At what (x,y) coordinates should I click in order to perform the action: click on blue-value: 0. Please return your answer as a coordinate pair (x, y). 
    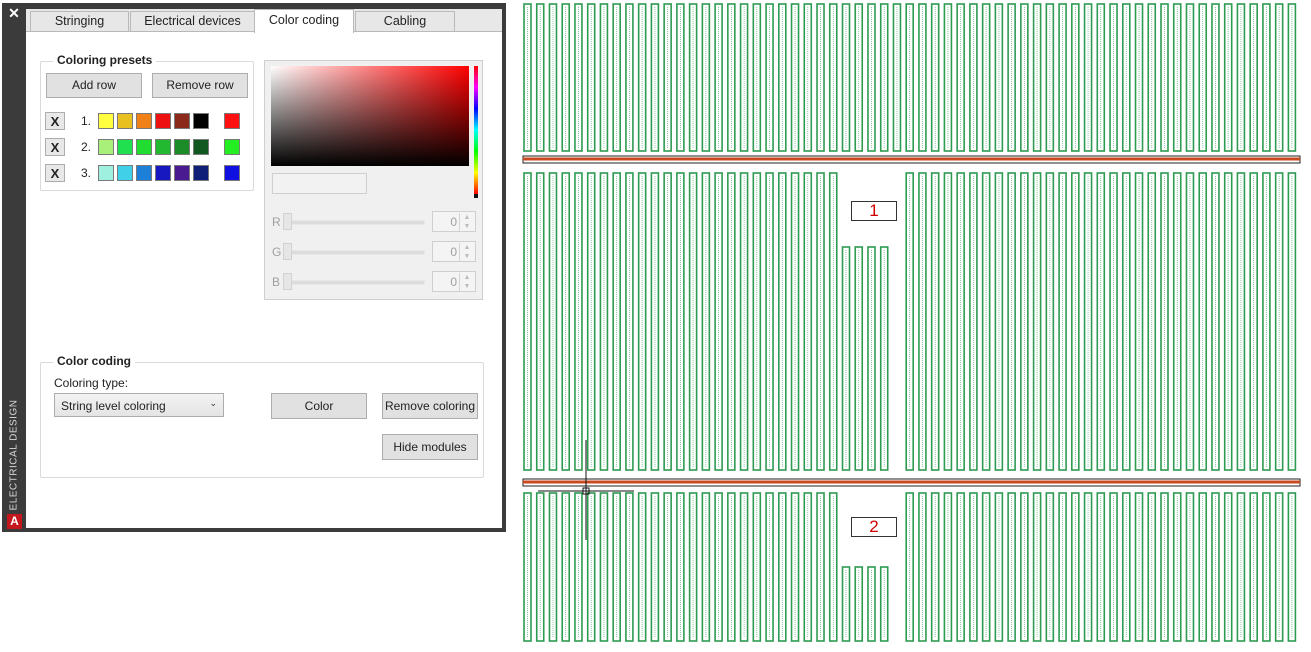
    Looking at the image, I should click on (453, 282).